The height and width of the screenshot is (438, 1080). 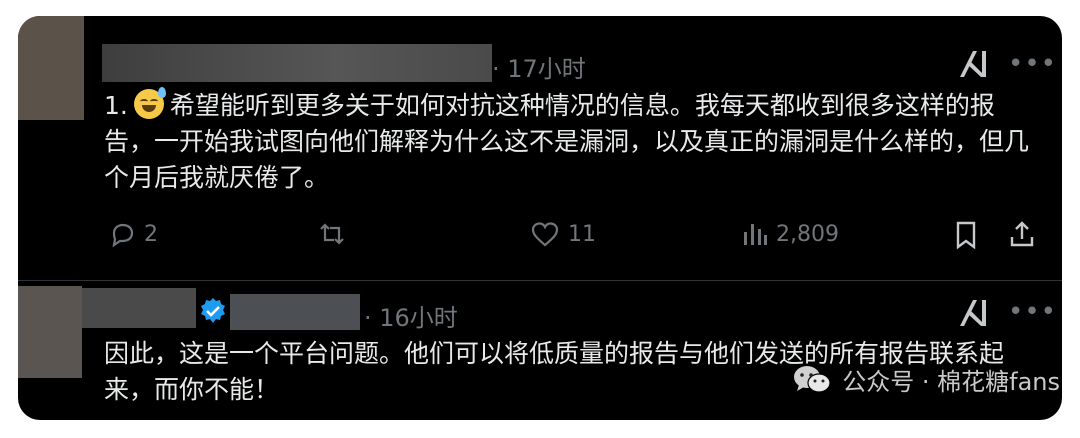 What do you see at coordinates (755, 234) in the screenshot?
I see `analytics-bar-icon` at bounding box center [755, 234].